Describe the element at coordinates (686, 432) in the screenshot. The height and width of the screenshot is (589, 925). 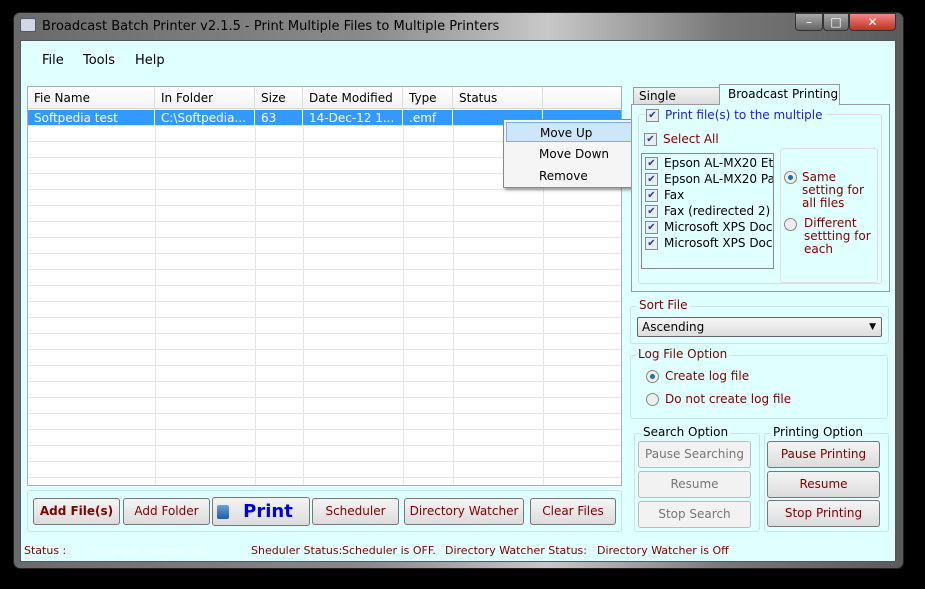
I see `search-option-label: Search Option` at that location.